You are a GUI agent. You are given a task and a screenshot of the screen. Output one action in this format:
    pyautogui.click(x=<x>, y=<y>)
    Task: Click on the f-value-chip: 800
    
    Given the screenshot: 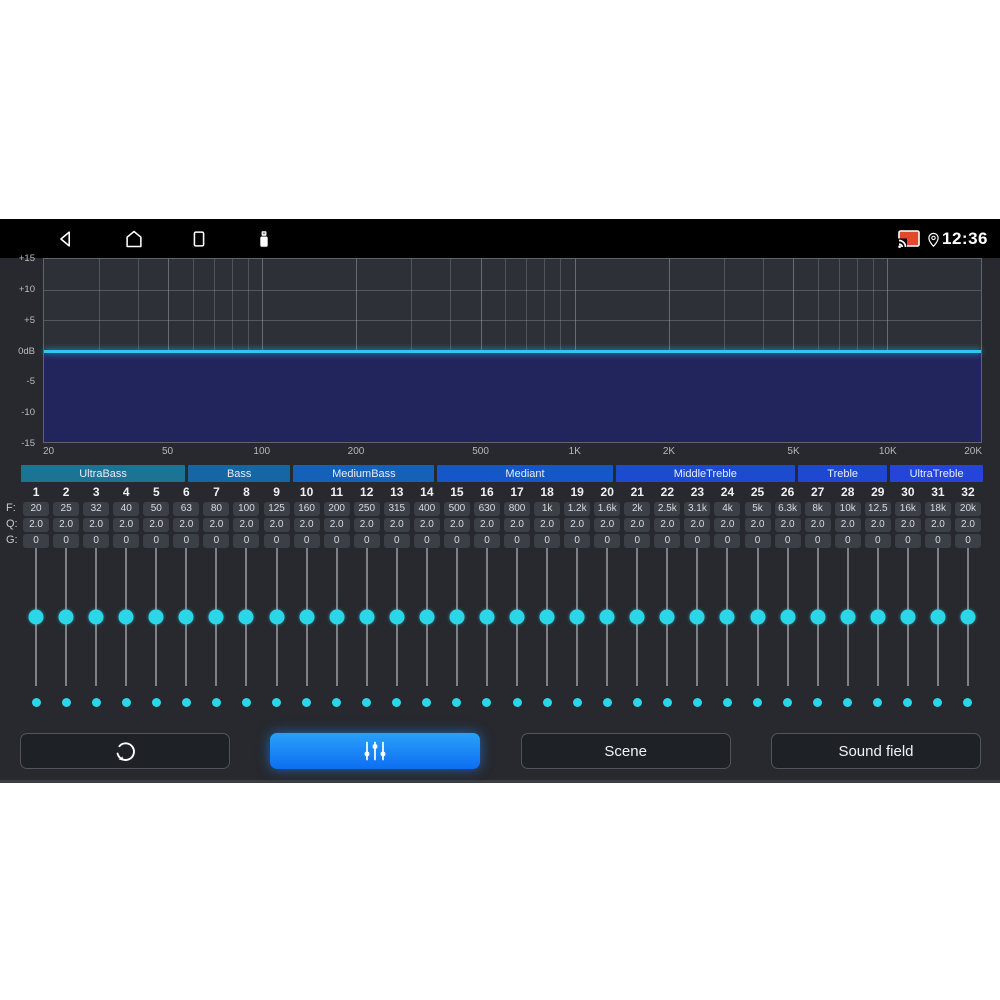 What is the action you would take?
    pyautogui.click(x=517, y=508)
    